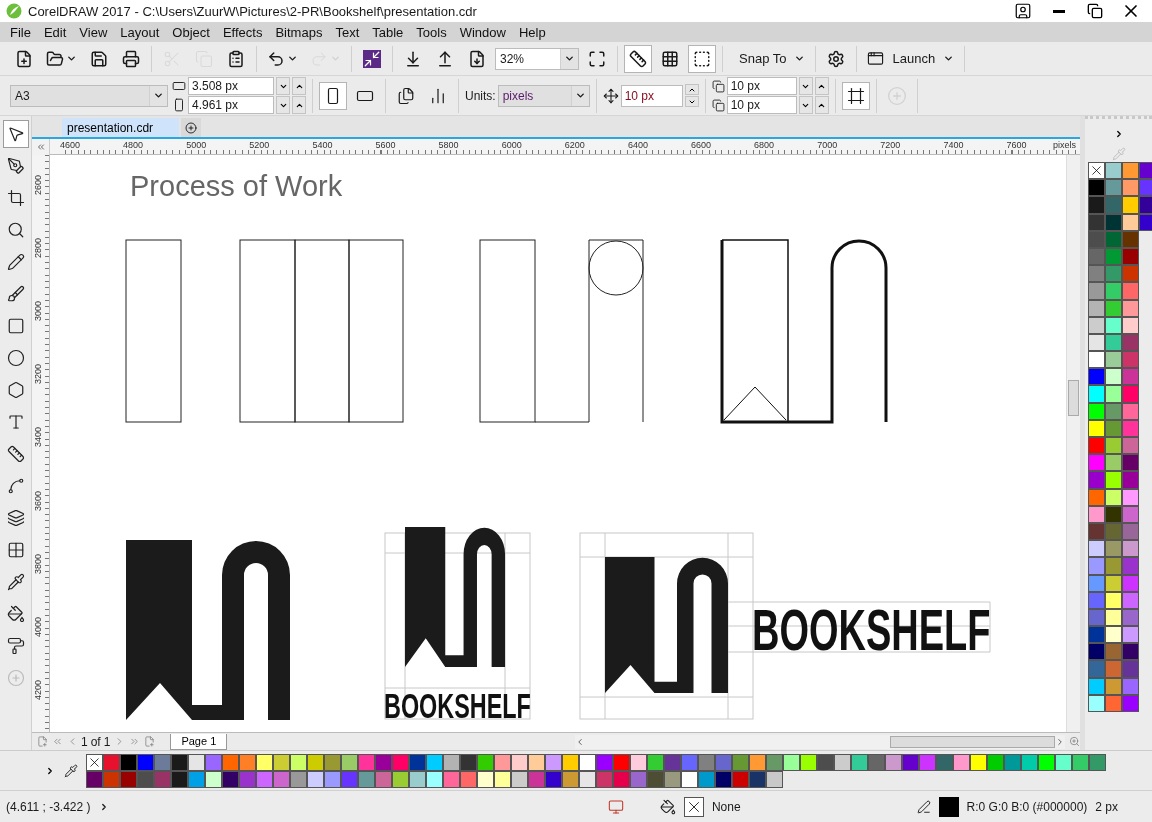 This screenshot has height=822, width=1152. Describe the element at coordinates (448, 145) in the screenshot. I see `ruler-number: 5800` at that location.